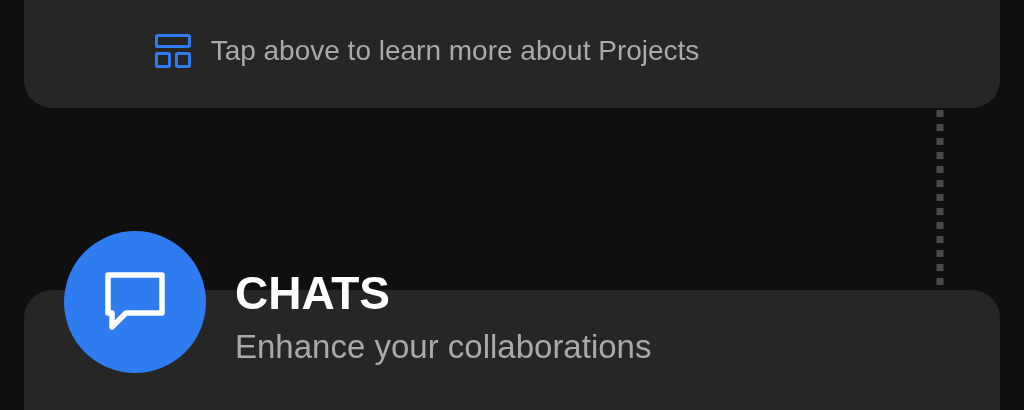 This screenshot has height=410, width=1024. What do you see at coordinates (443, 347) in the screenshot?
I see `section-subtitle: Enhance your collaborations` at bounding box center [443, 347].